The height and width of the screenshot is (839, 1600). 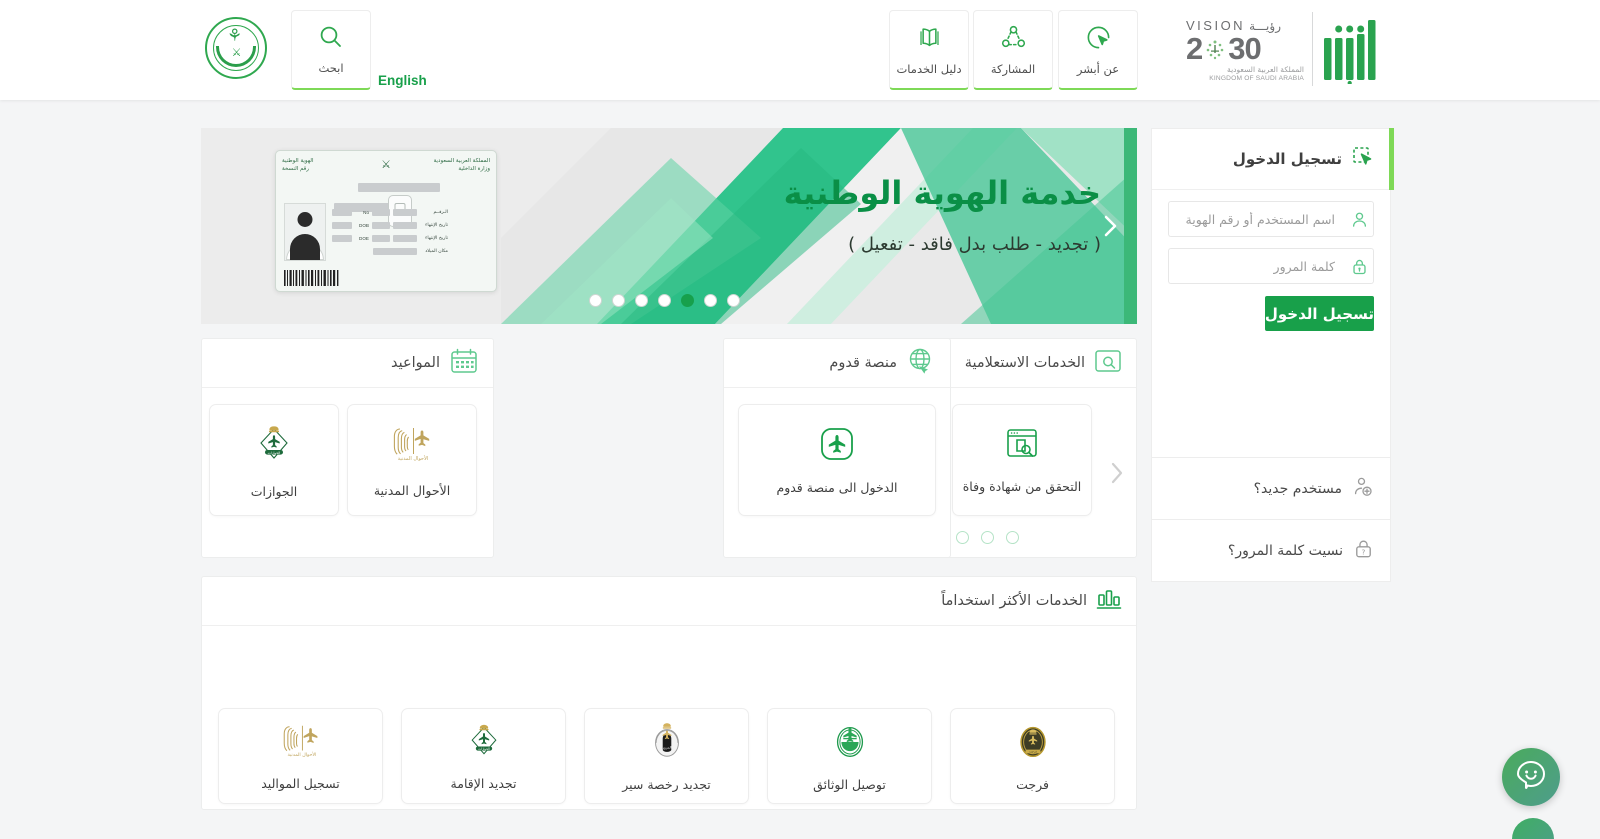 What do you see at coordinates (1256, 78) in the screenshot?
I see `vision-subtitle-latin: KINGDOM OF SAUDI ARABIA` at bounding box center [1256, 78].